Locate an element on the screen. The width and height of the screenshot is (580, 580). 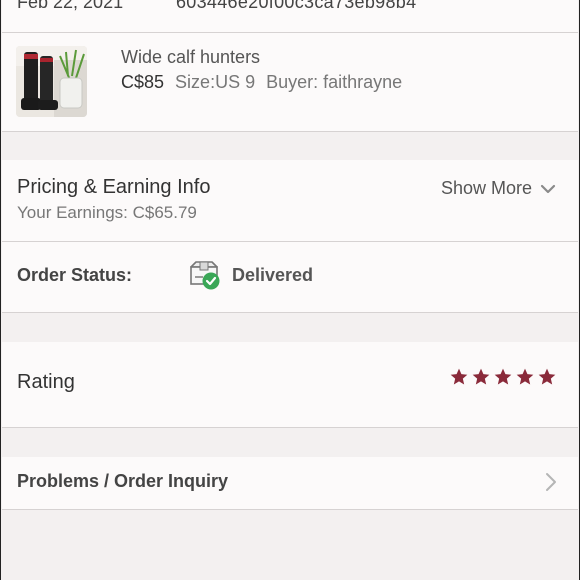
earnings-text: Your Earnings: C$65.79 is located at coordinates (107, 212).